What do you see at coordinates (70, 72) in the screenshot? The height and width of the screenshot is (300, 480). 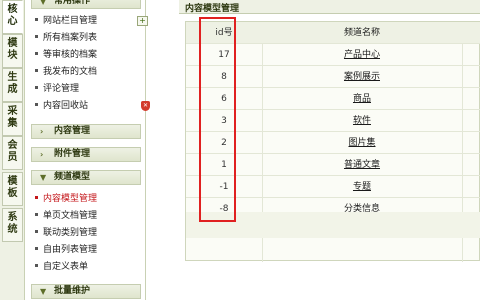 I see `menu-item-label: 我发布的文档` at bounding box center [70, 72].